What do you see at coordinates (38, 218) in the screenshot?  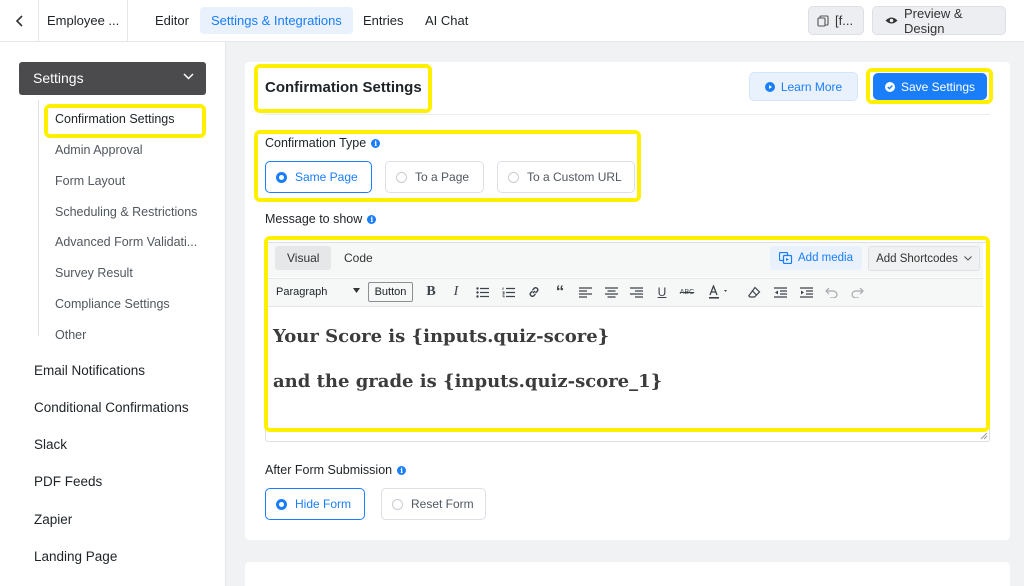 I see `submenu-tree-line` at bounding box center [38, 218].